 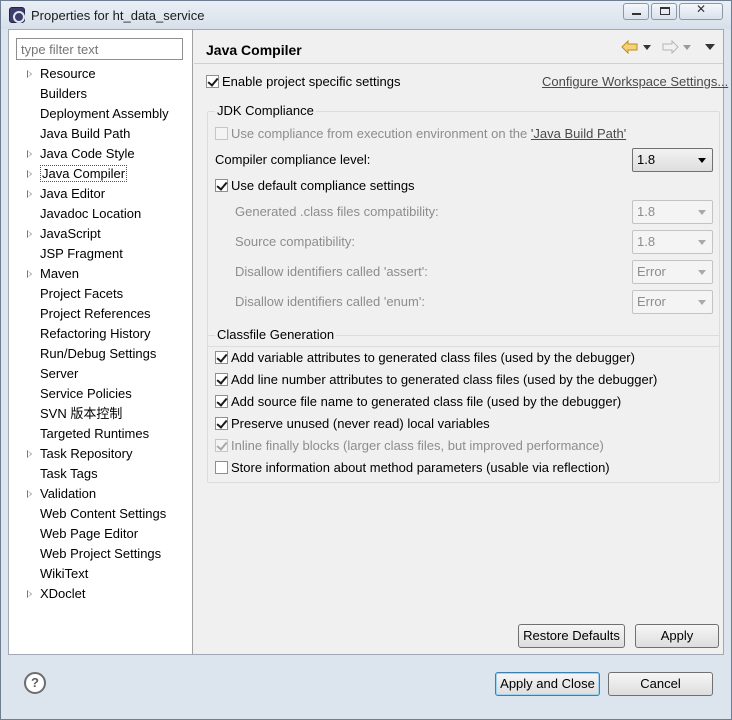 I want to click on tree-item-label: JSP Fragment, so click(x=81, y=253).